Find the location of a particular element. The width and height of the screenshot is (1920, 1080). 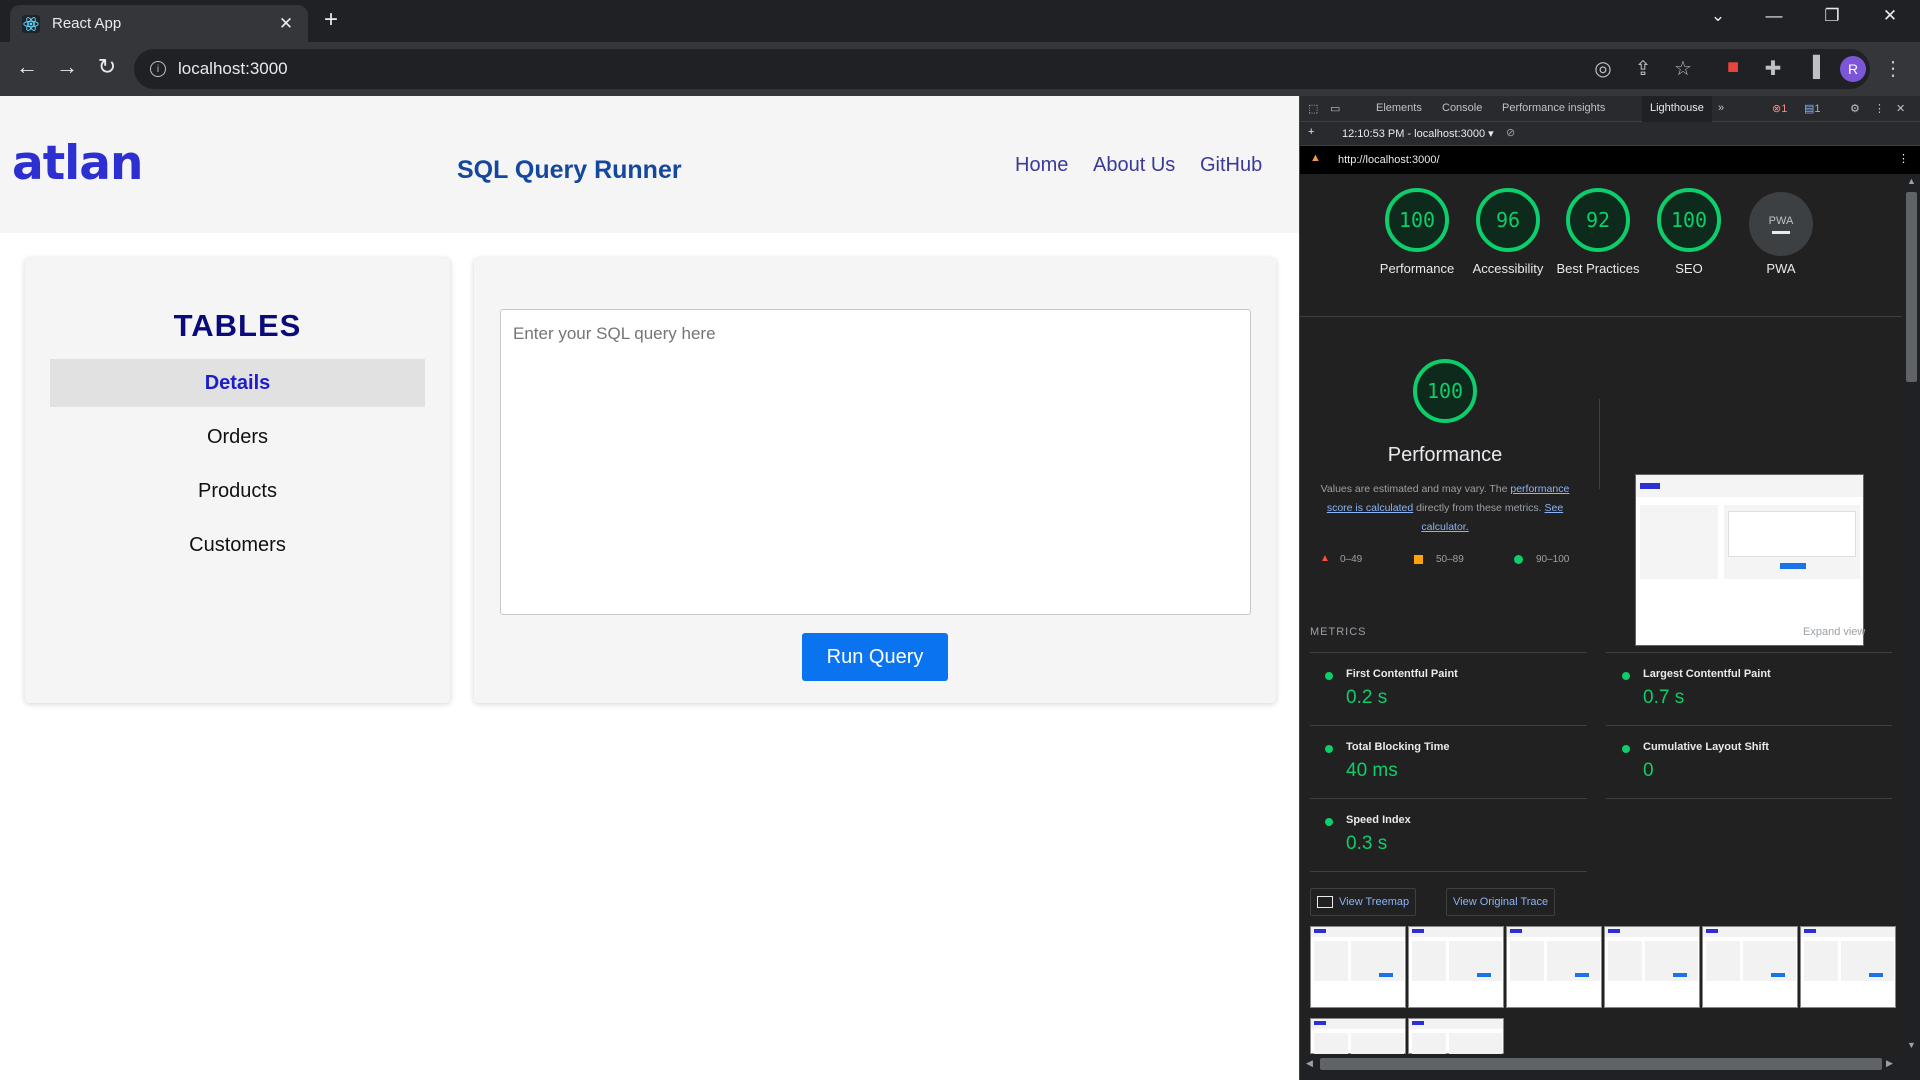

bookmark-star-icon: ☆ is located at coordinates (1683, 68).